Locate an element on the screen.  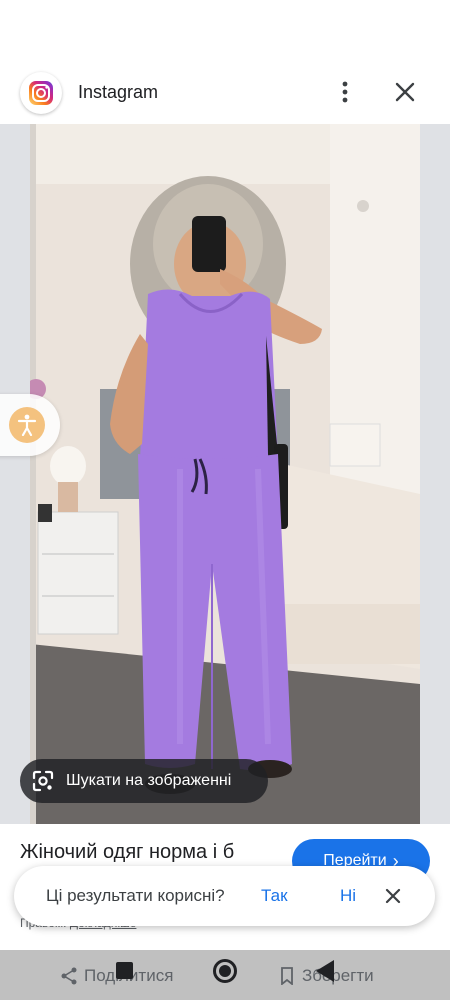
instagram-logo-icon is located at coordinates (41, 93).